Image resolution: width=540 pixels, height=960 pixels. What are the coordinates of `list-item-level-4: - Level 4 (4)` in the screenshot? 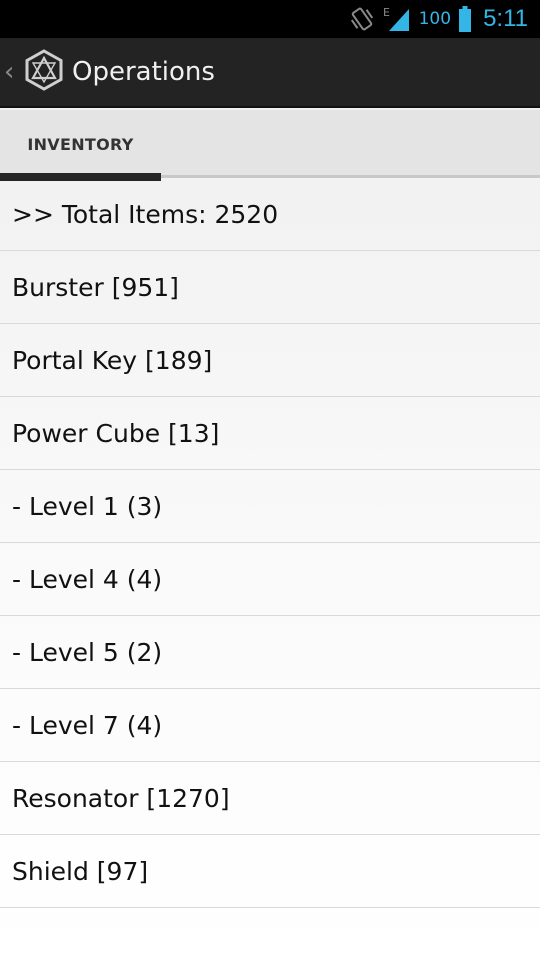 It's located at (270, 579).